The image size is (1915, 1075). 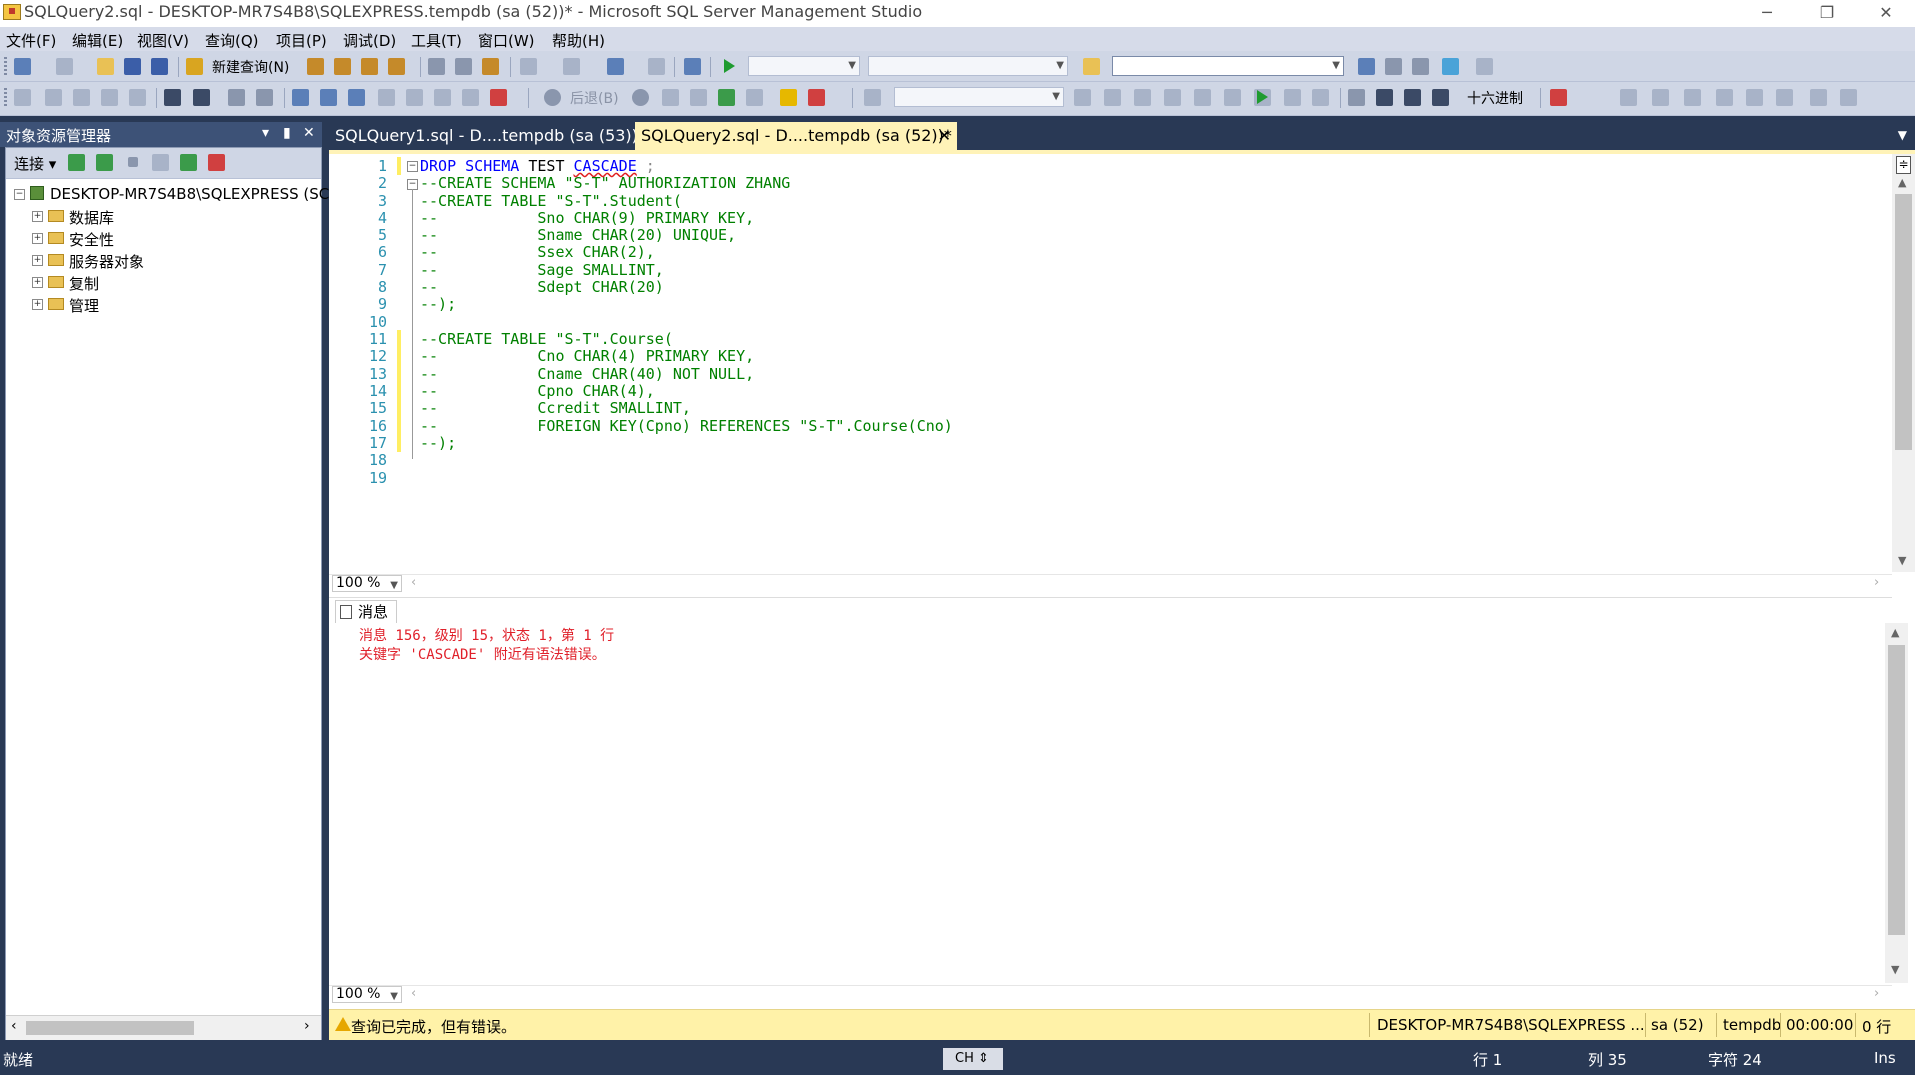 I want to click on ssis-dropdown: ▼, so click(x=979, y=97).